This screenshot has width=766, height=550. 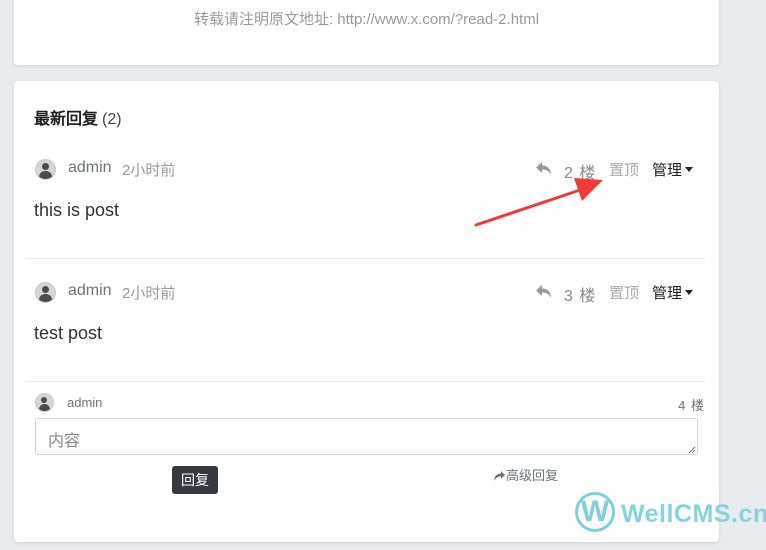 I want to click on reply-item: admin 2小时前 3 楼 置顶 管理 test post, so click(x=365, y=322).